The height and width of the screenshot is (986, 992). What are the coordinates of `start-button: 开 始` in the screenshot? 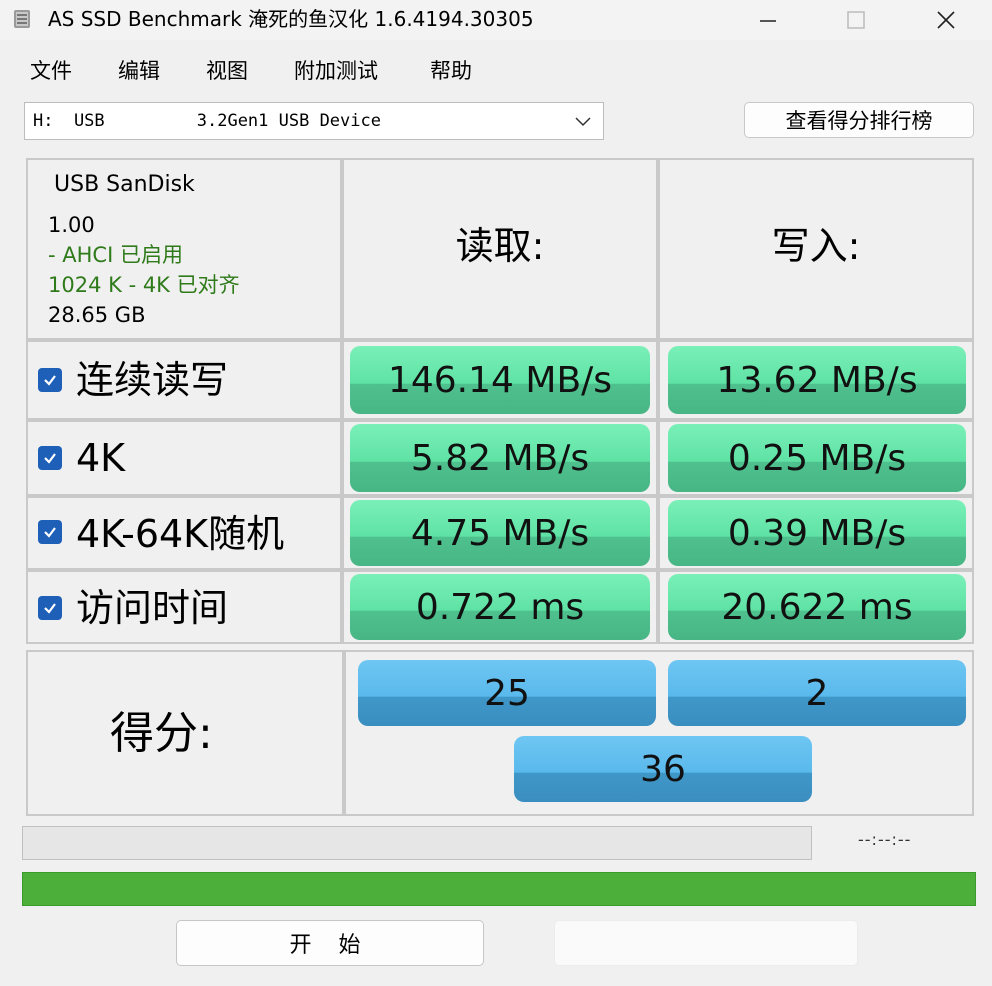 It's located at (330, 943).